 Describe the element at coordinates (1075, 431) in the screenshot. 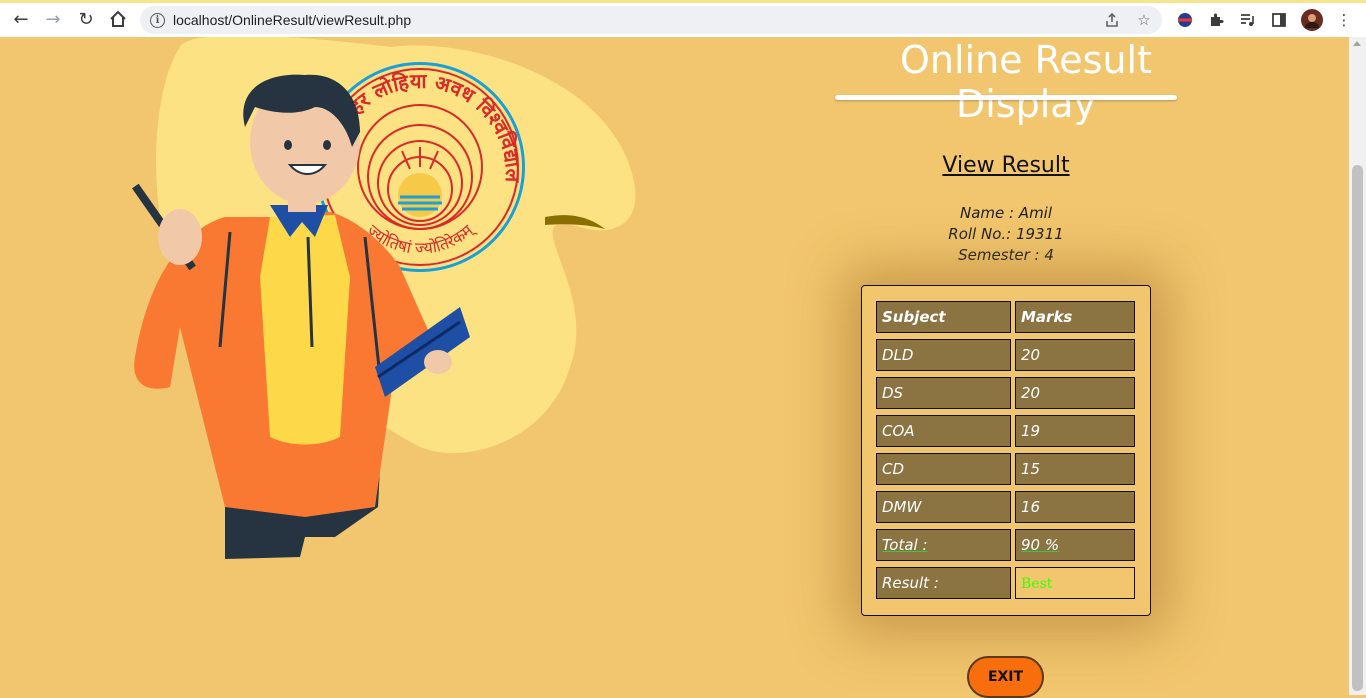

I see `row-marks: 19` at that location.